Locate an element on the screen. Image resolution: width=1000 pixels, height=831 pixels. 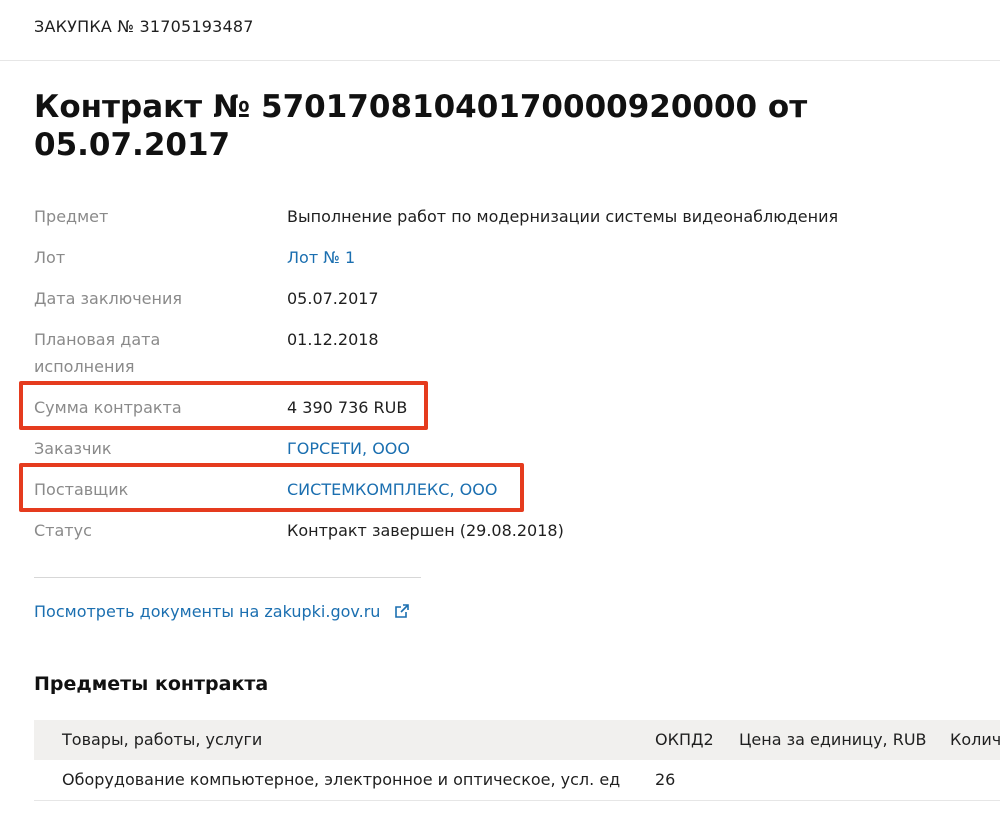
procurement-number: ЗАКУПКА № 31705193487 is located at coordinates (144, 26).